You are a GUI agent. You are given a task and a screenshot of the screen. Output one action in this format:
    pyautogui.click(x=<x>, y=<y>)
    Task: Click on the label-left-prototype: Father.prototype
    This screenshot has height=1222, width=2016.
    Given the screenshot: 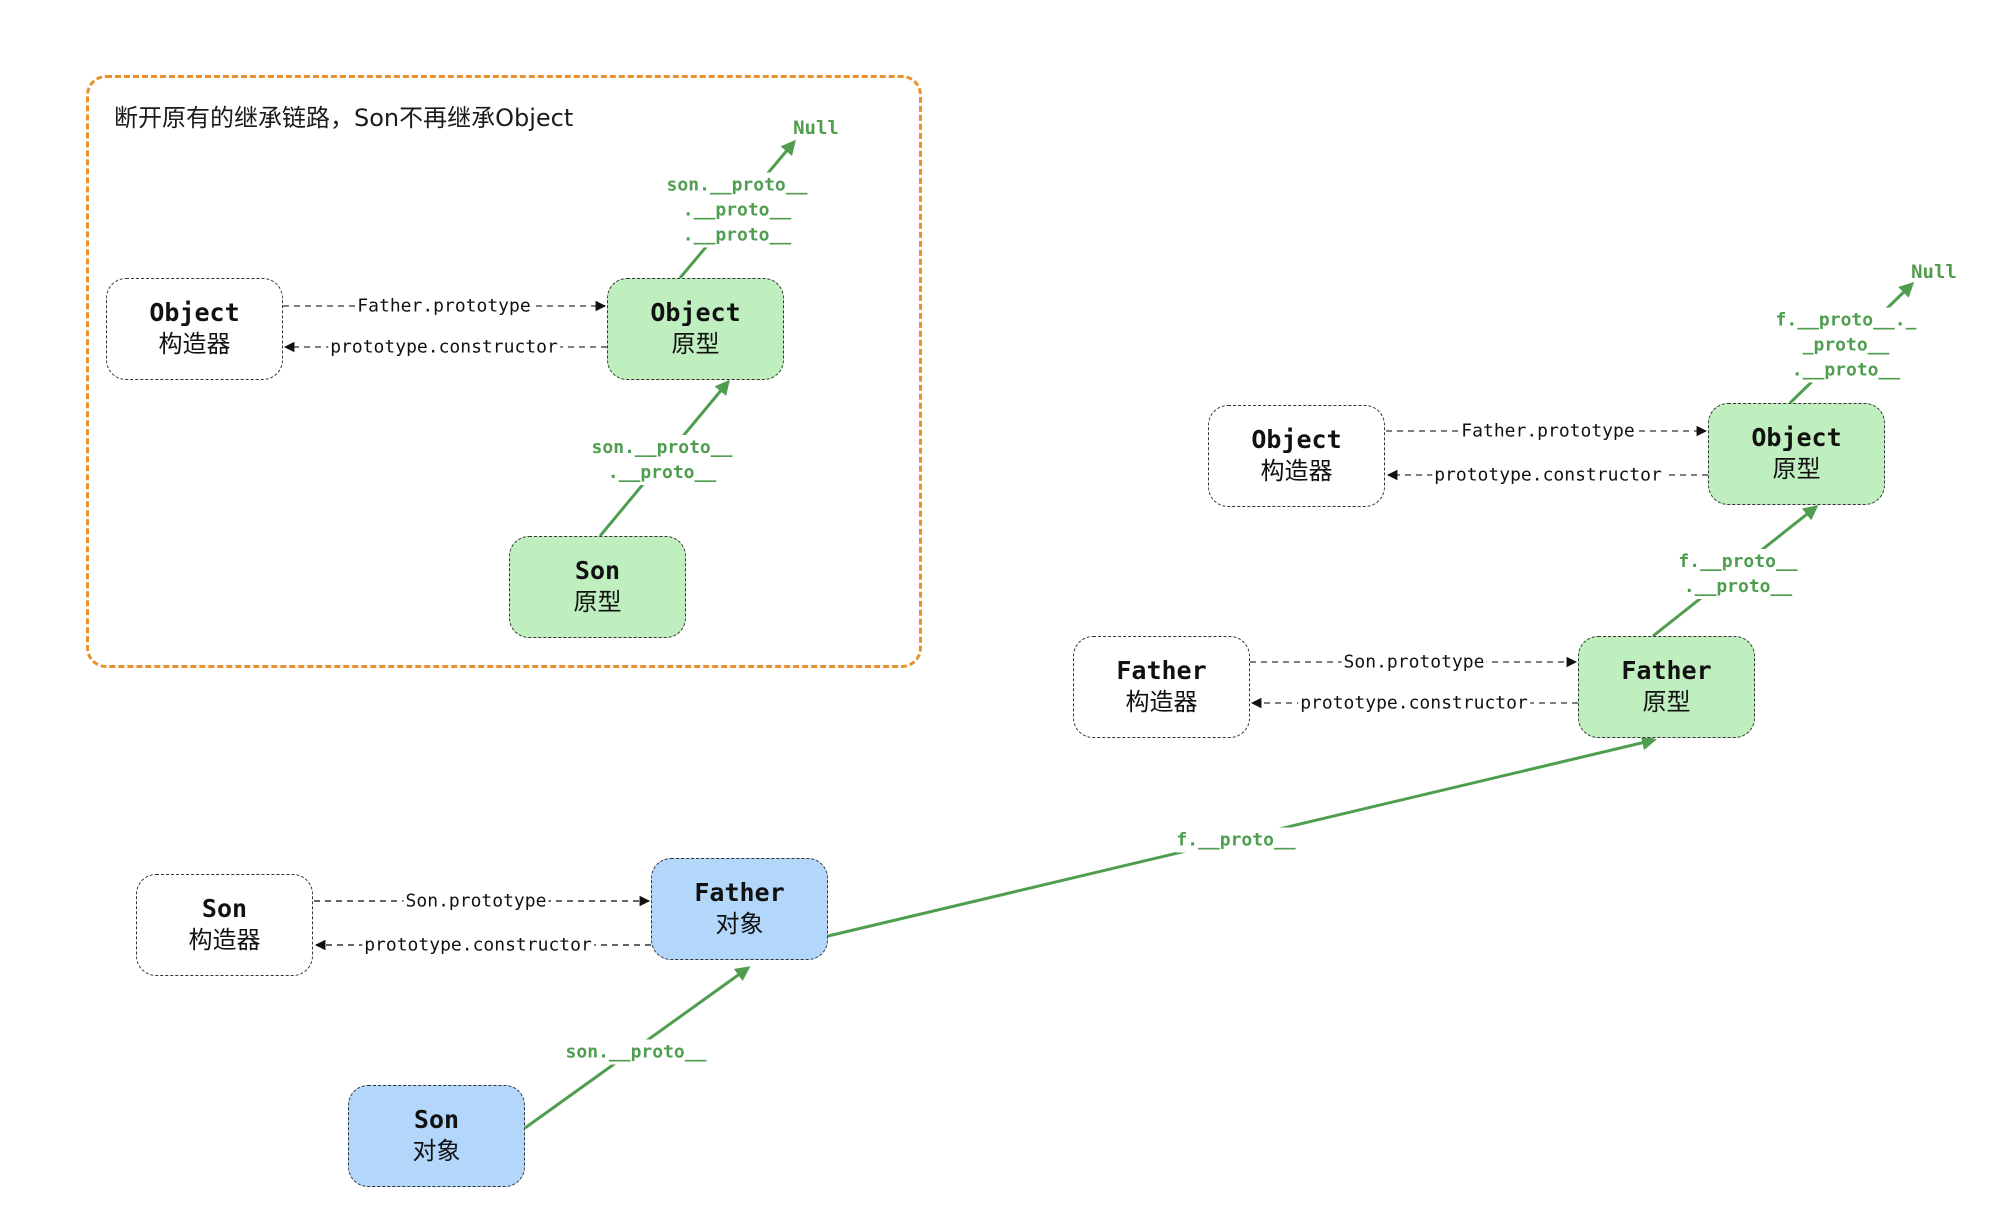 What is the action you would take?
    pyautogui.click(x=444, y=306)
    